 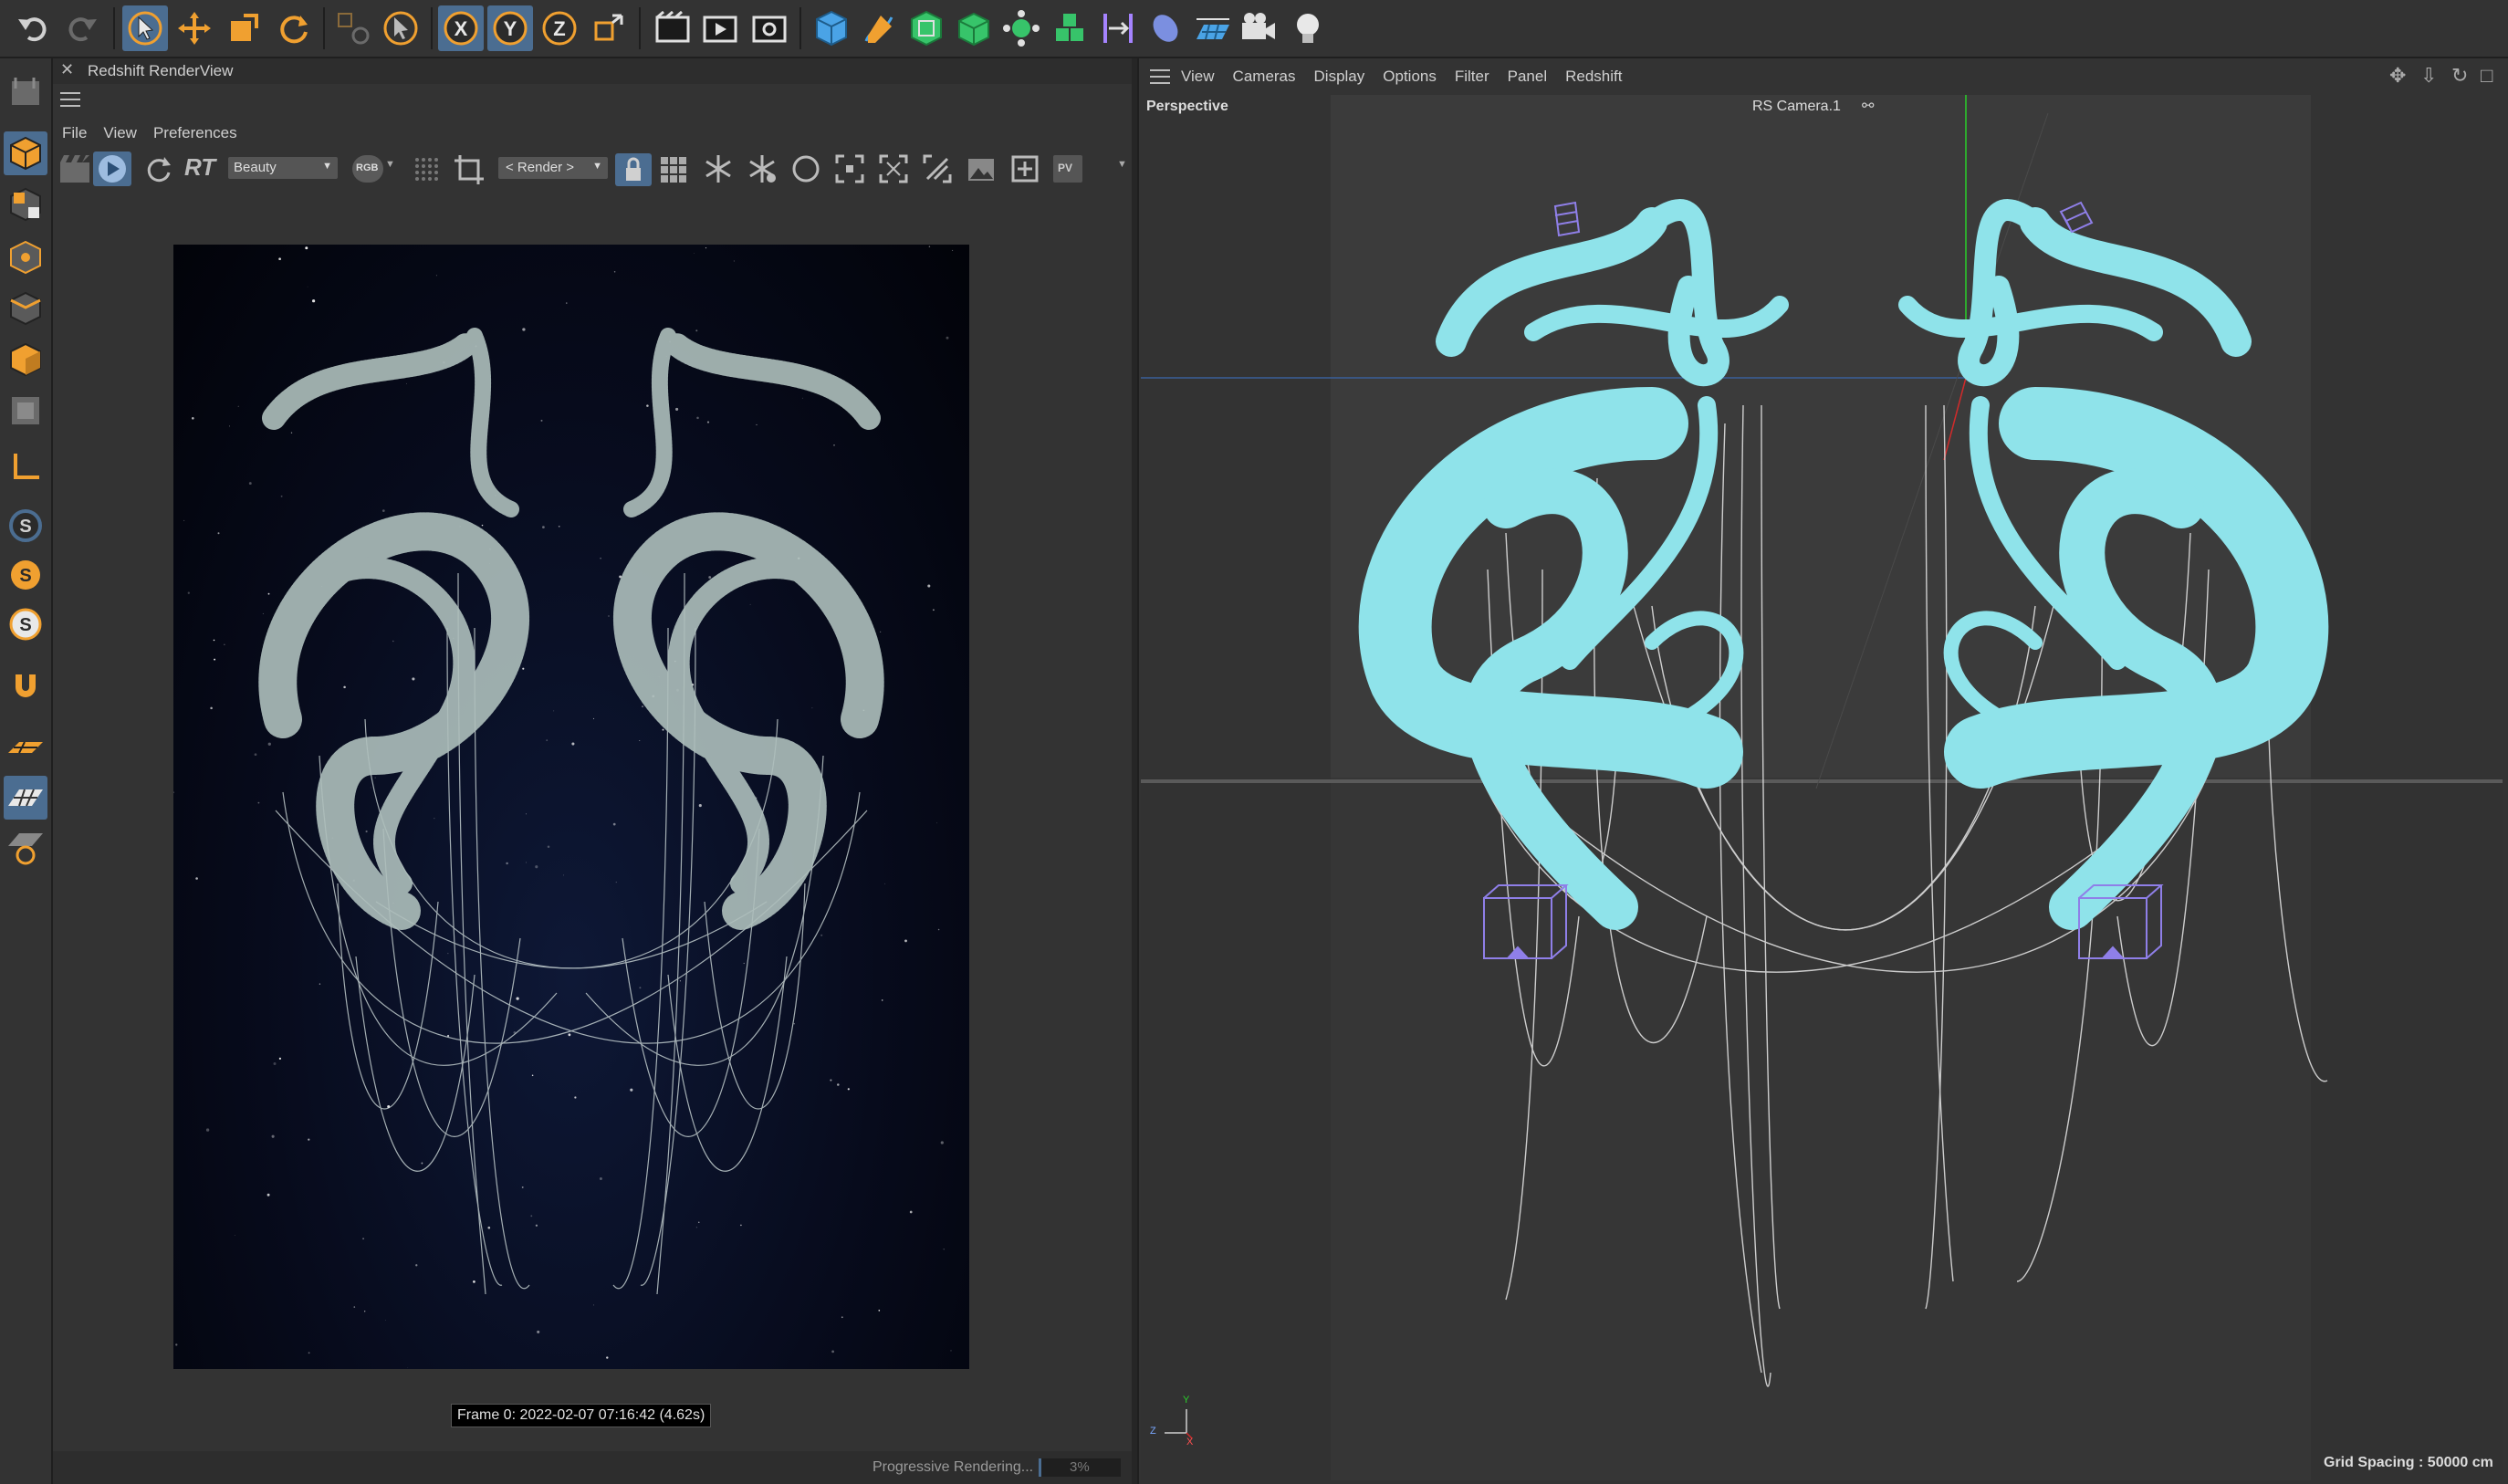 What do you see at coordinates (1593, 77) in the screenshot?
I see `vp-menu-redshift: Redshift` at bounding box center [1593, 77].